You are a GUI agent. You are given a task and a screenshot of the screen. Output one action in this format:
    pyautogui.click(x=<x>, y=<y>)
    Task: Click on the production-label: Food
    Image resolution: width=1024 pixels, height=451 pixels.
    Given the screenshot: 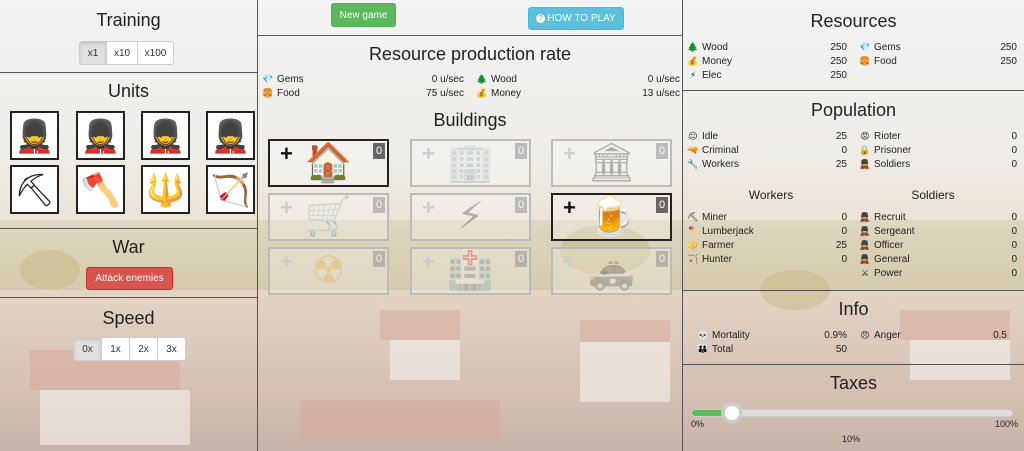 What is the action you would take?
    pyautogui.click(x=288, y=93)
    